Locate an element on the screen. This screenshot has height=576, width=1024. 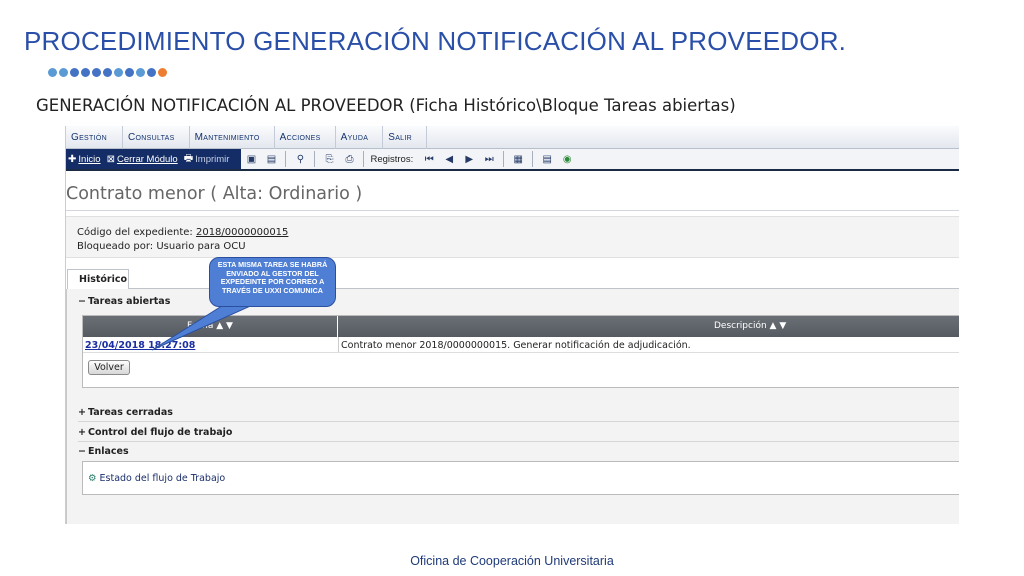
home-link: Inicio is located at coordinates (89, 159).